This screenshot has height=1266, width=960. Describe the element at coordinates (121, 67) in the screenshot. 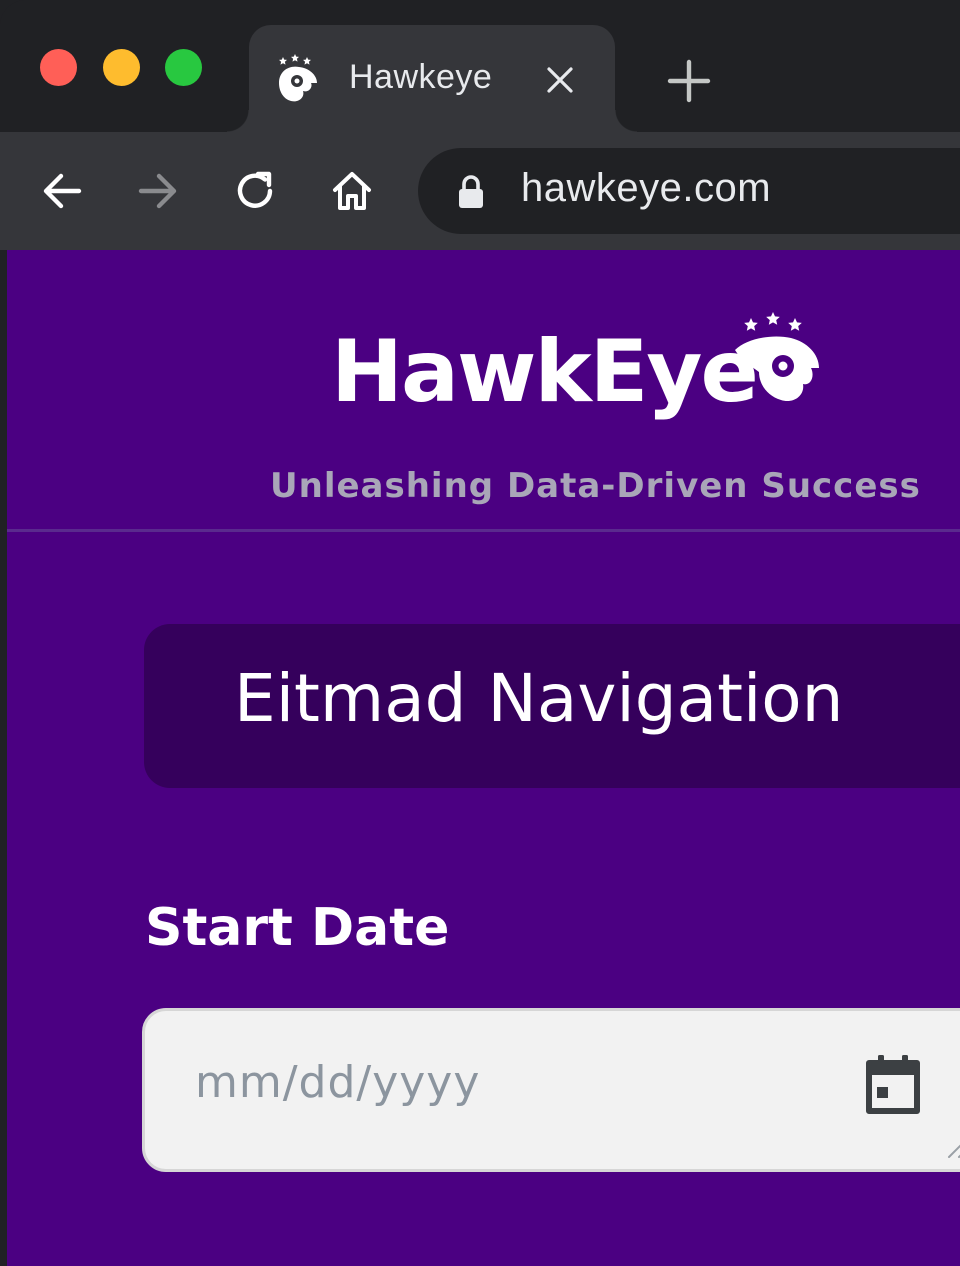

I see `minimize-window-button` at that location.